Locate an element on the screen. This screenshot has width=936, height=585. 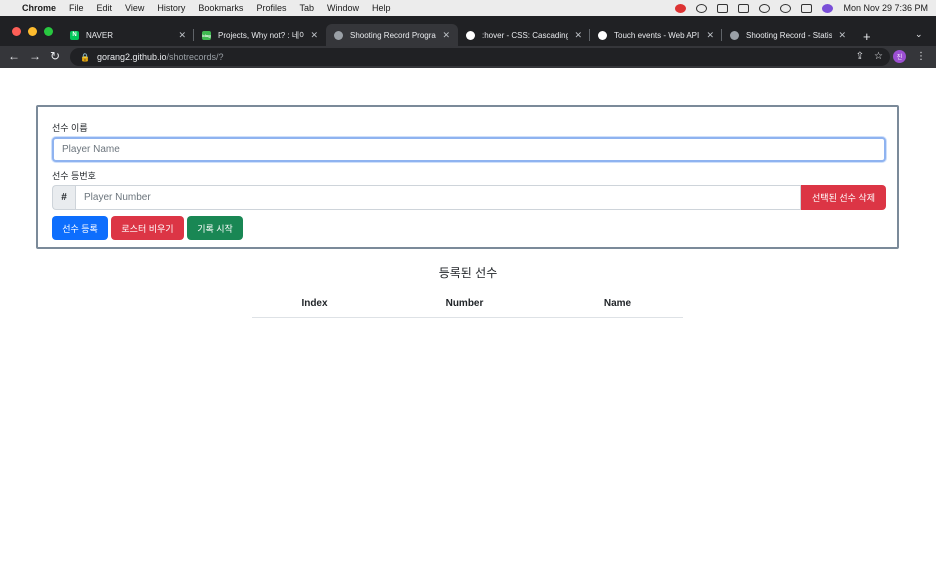
share-icon: ⇪ is located at coordinates (860, 56).